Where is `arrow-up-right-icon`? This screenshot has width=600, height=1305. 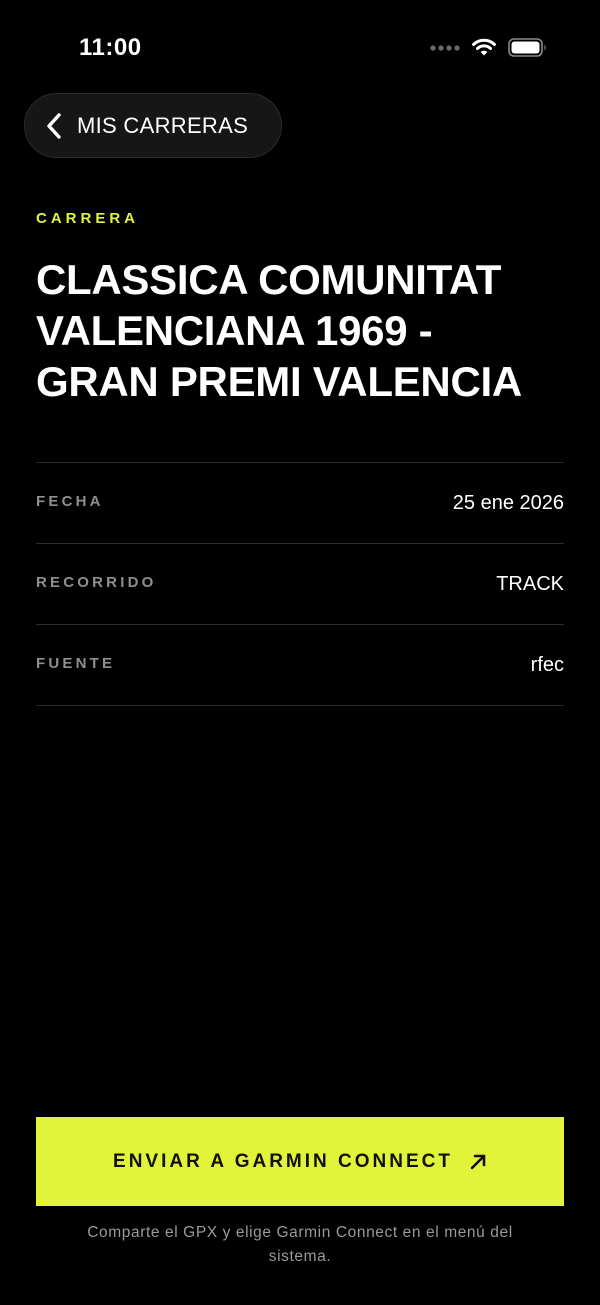
arrow-up-right-icon is located at coordinates (478, 1161).